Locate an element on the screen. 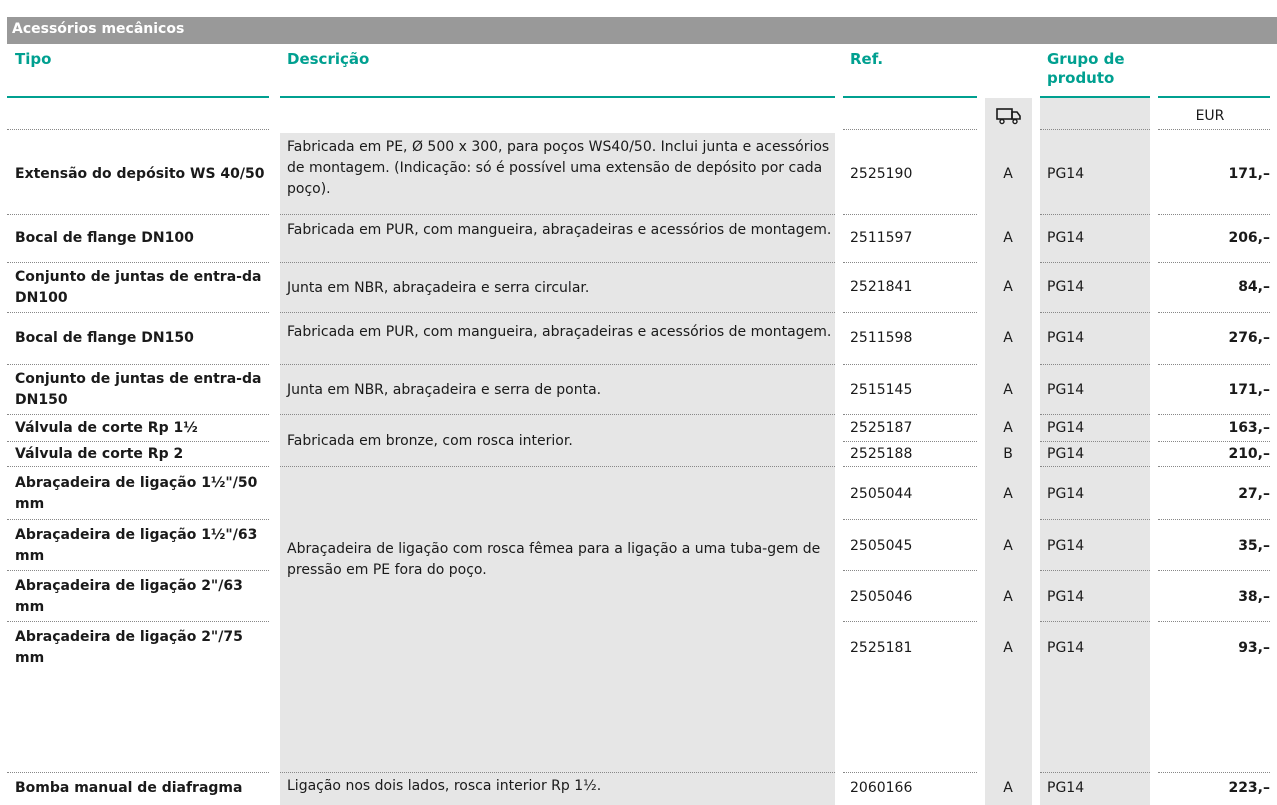 Image resolution: width=1277 pixels, height=805 pixels. product-type-cell-text: Bocal de flange DN150 is located at coordinates (104, 338).